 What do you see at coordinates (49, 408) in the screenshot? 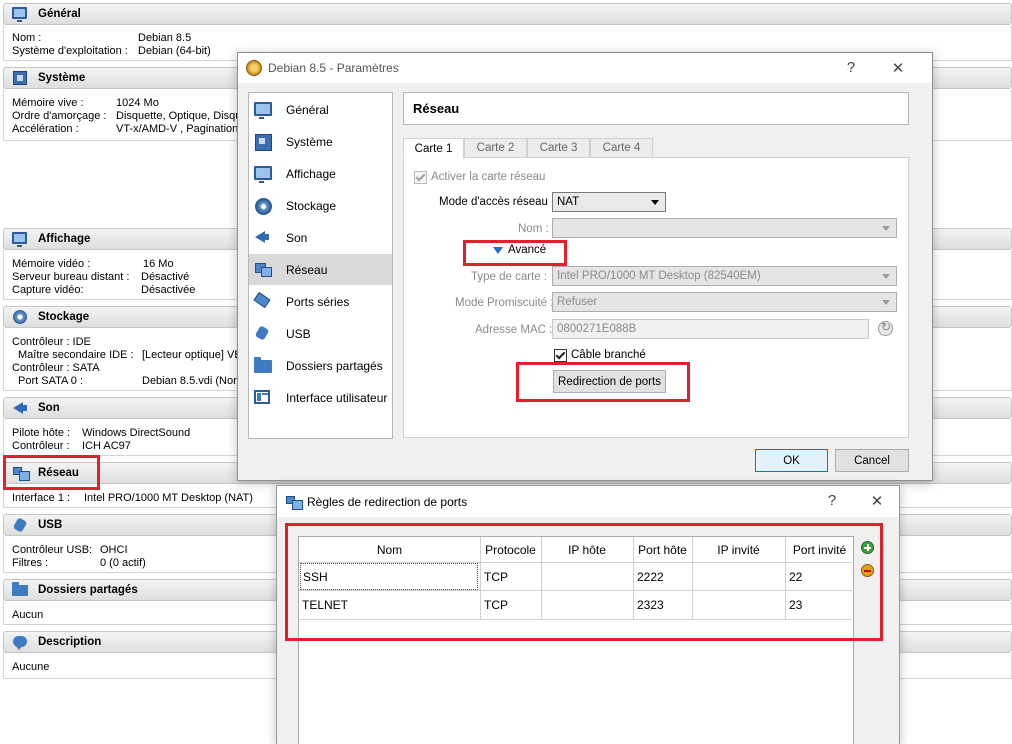
I see `section-title: Son` at bounding box center [49, 408].